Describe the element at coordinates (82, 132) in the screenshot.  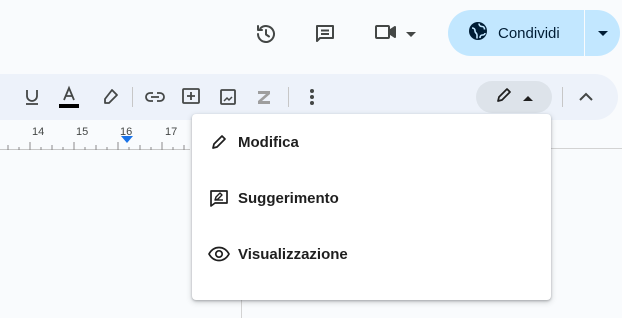
I see `ruler-number: 15` at that location.